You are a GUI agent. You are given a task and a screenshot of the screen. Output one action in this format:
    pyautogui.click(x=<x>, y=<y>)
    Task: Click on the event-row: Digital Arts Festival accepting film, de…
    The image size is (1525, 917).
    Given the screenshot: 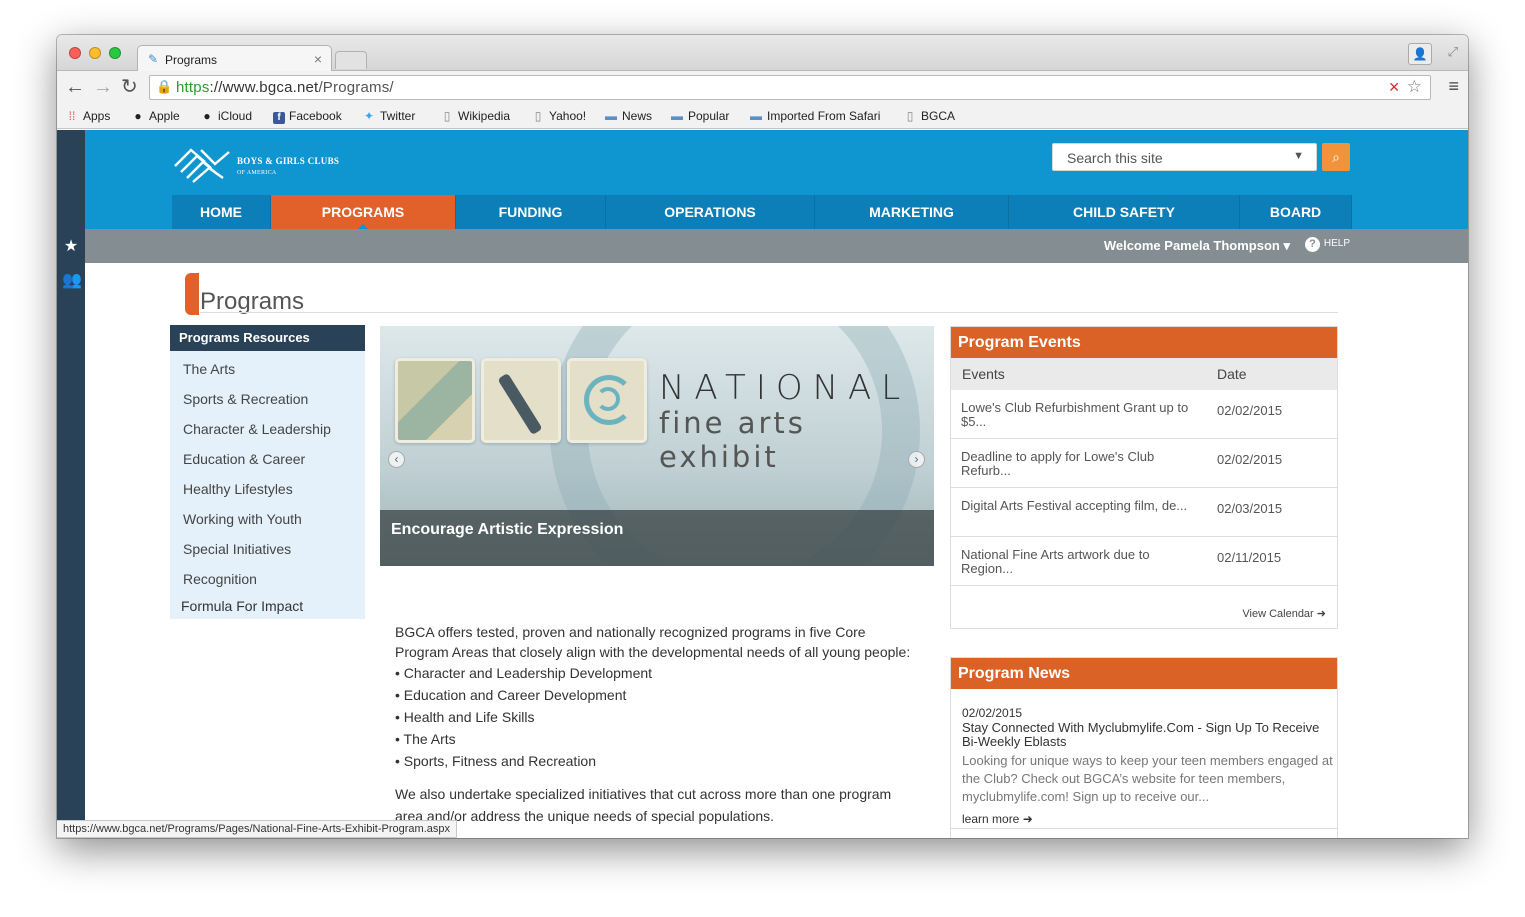 What is the action you would take?
    pyautogui.click(x=1144, y=512)
    